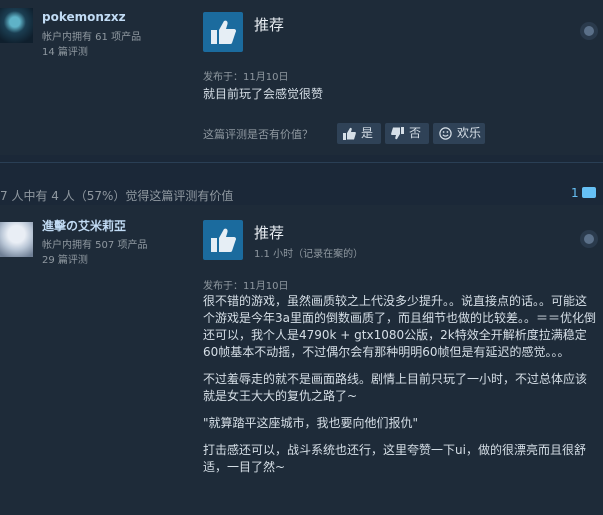 The image size is (603, 515). Describe the element at coordinates (65, 258) in the screenshot. I see `review-count: 29 篇评测` at that location.